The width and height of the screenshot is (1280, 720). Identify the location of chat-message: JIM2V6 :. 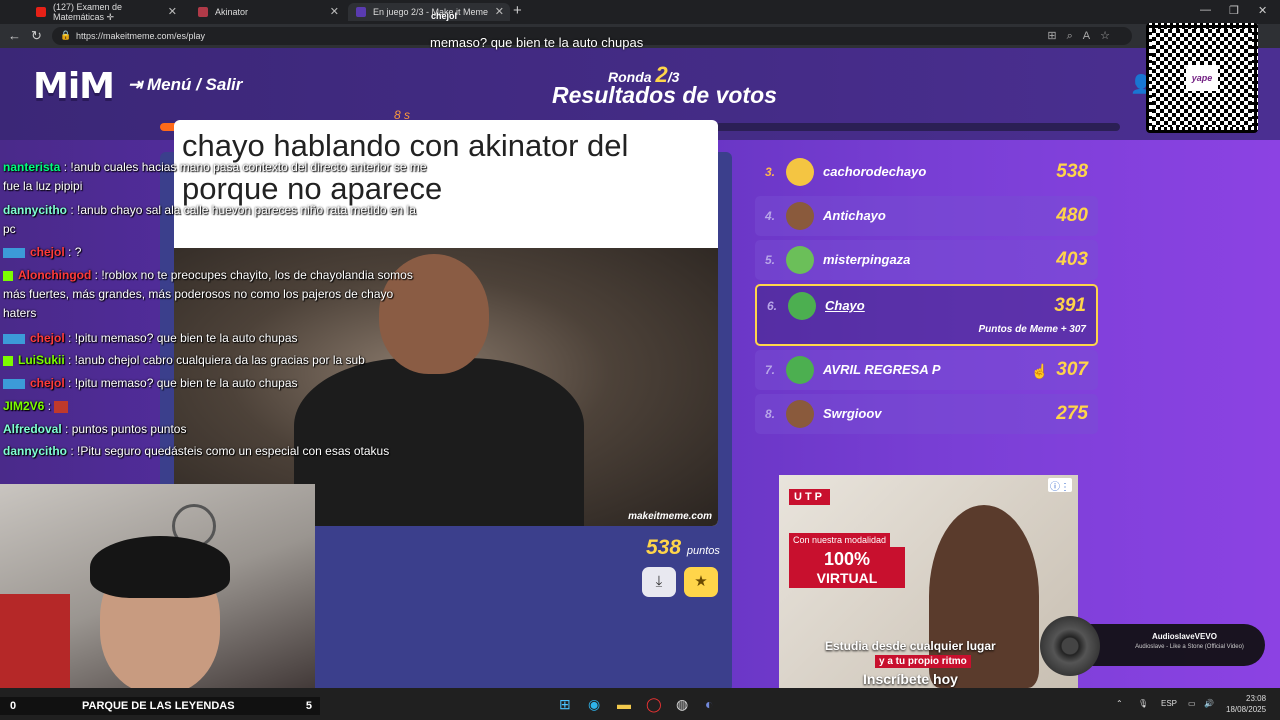
(215, 406).